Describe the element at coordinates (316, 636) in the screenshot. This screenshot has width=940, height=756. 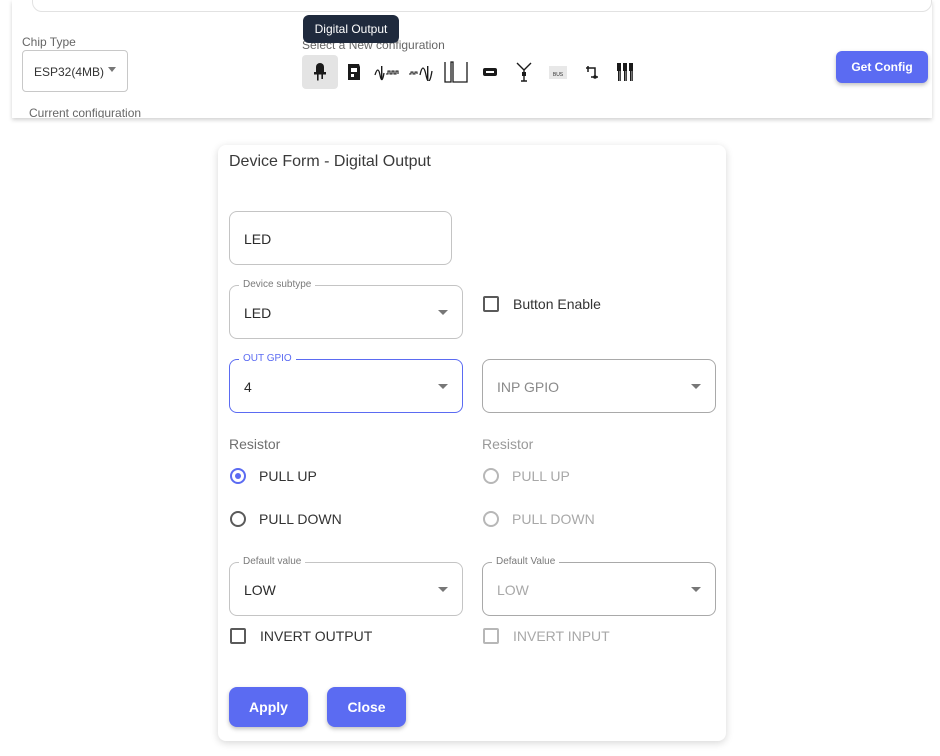
I see `invert-output-label: INVERT OUTPUT` at that location.